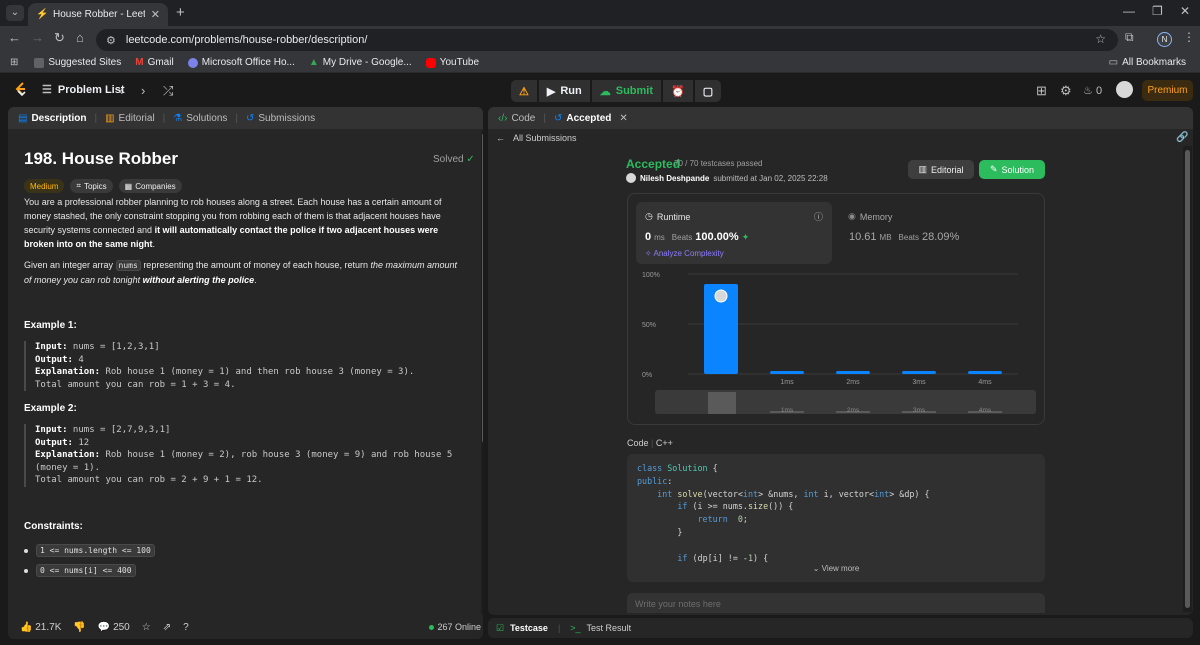 Image resolution: width=1200 pixels, height=645 pixels. I want to click on help-icon: ?, so click(186, 627).